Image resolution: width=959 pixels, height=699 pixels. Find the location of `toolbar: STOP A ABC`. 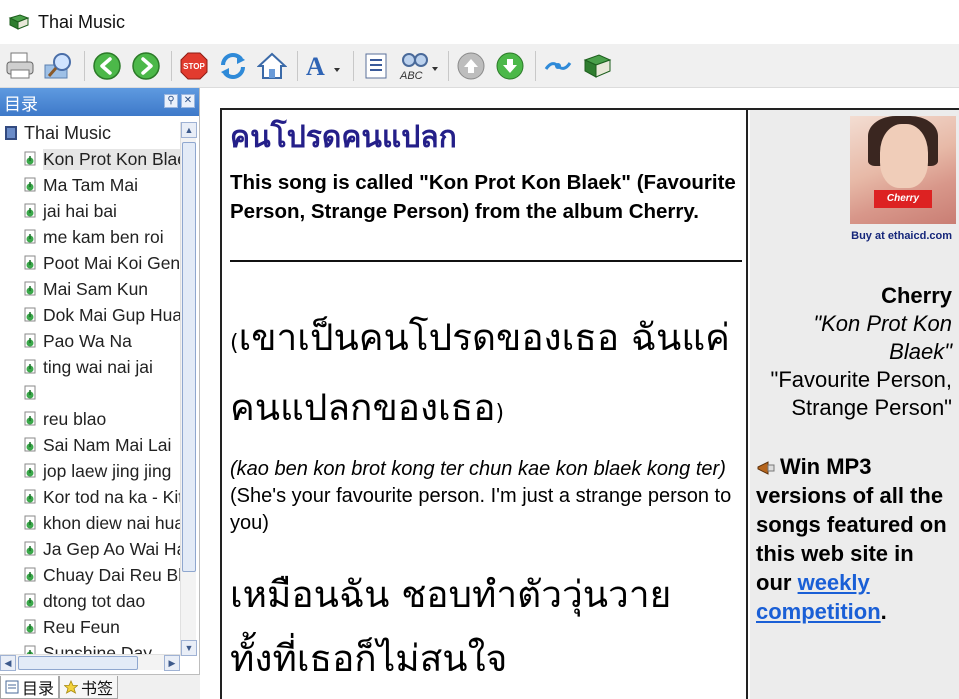

toolbar: STOP A ABC is located at coordinates (479, 66).